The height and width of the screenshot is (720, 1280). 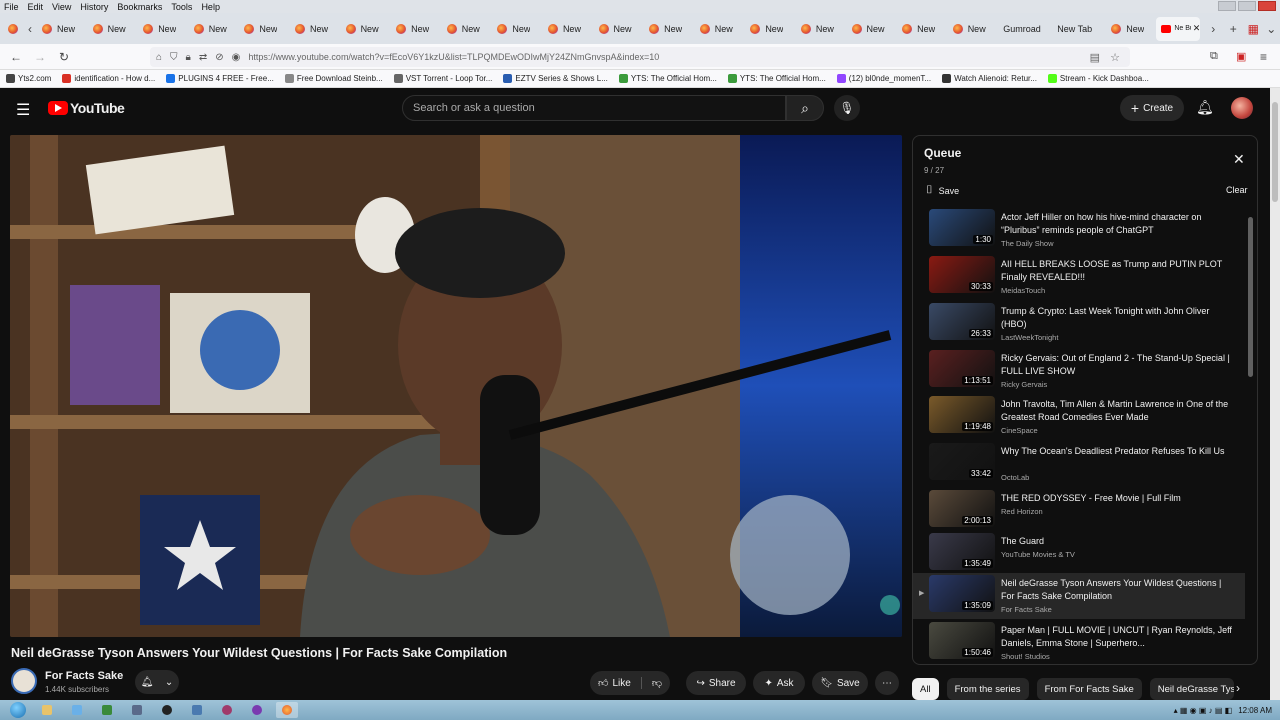 I want to click on chips-next-icon: ›, so click(x=1238, y=688).